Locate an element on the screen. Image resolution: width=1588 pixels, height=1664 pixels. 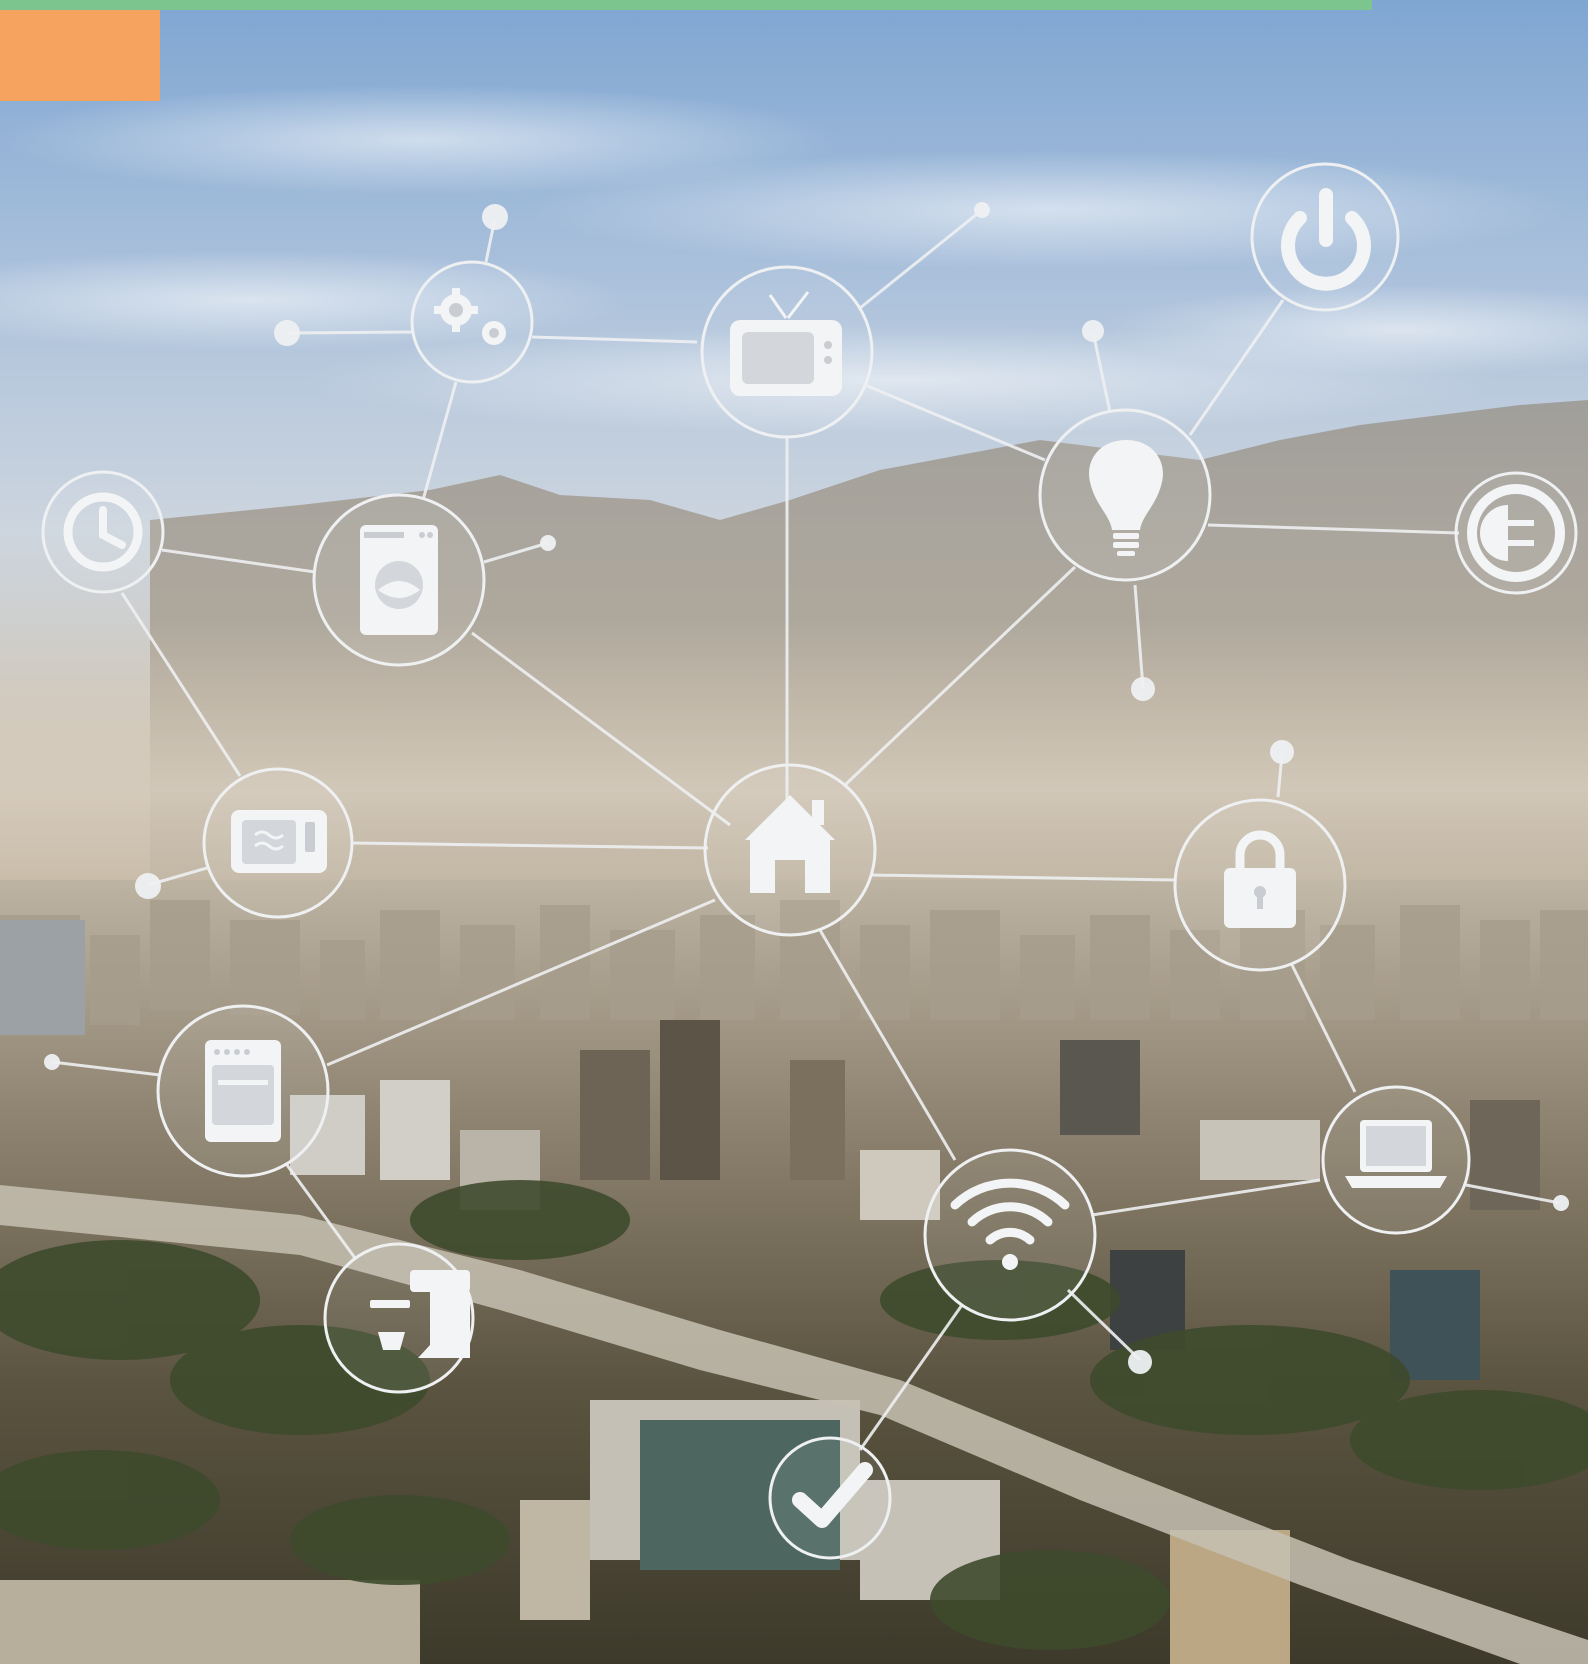
washing-machine-icon is located at coordinates (399, 580).